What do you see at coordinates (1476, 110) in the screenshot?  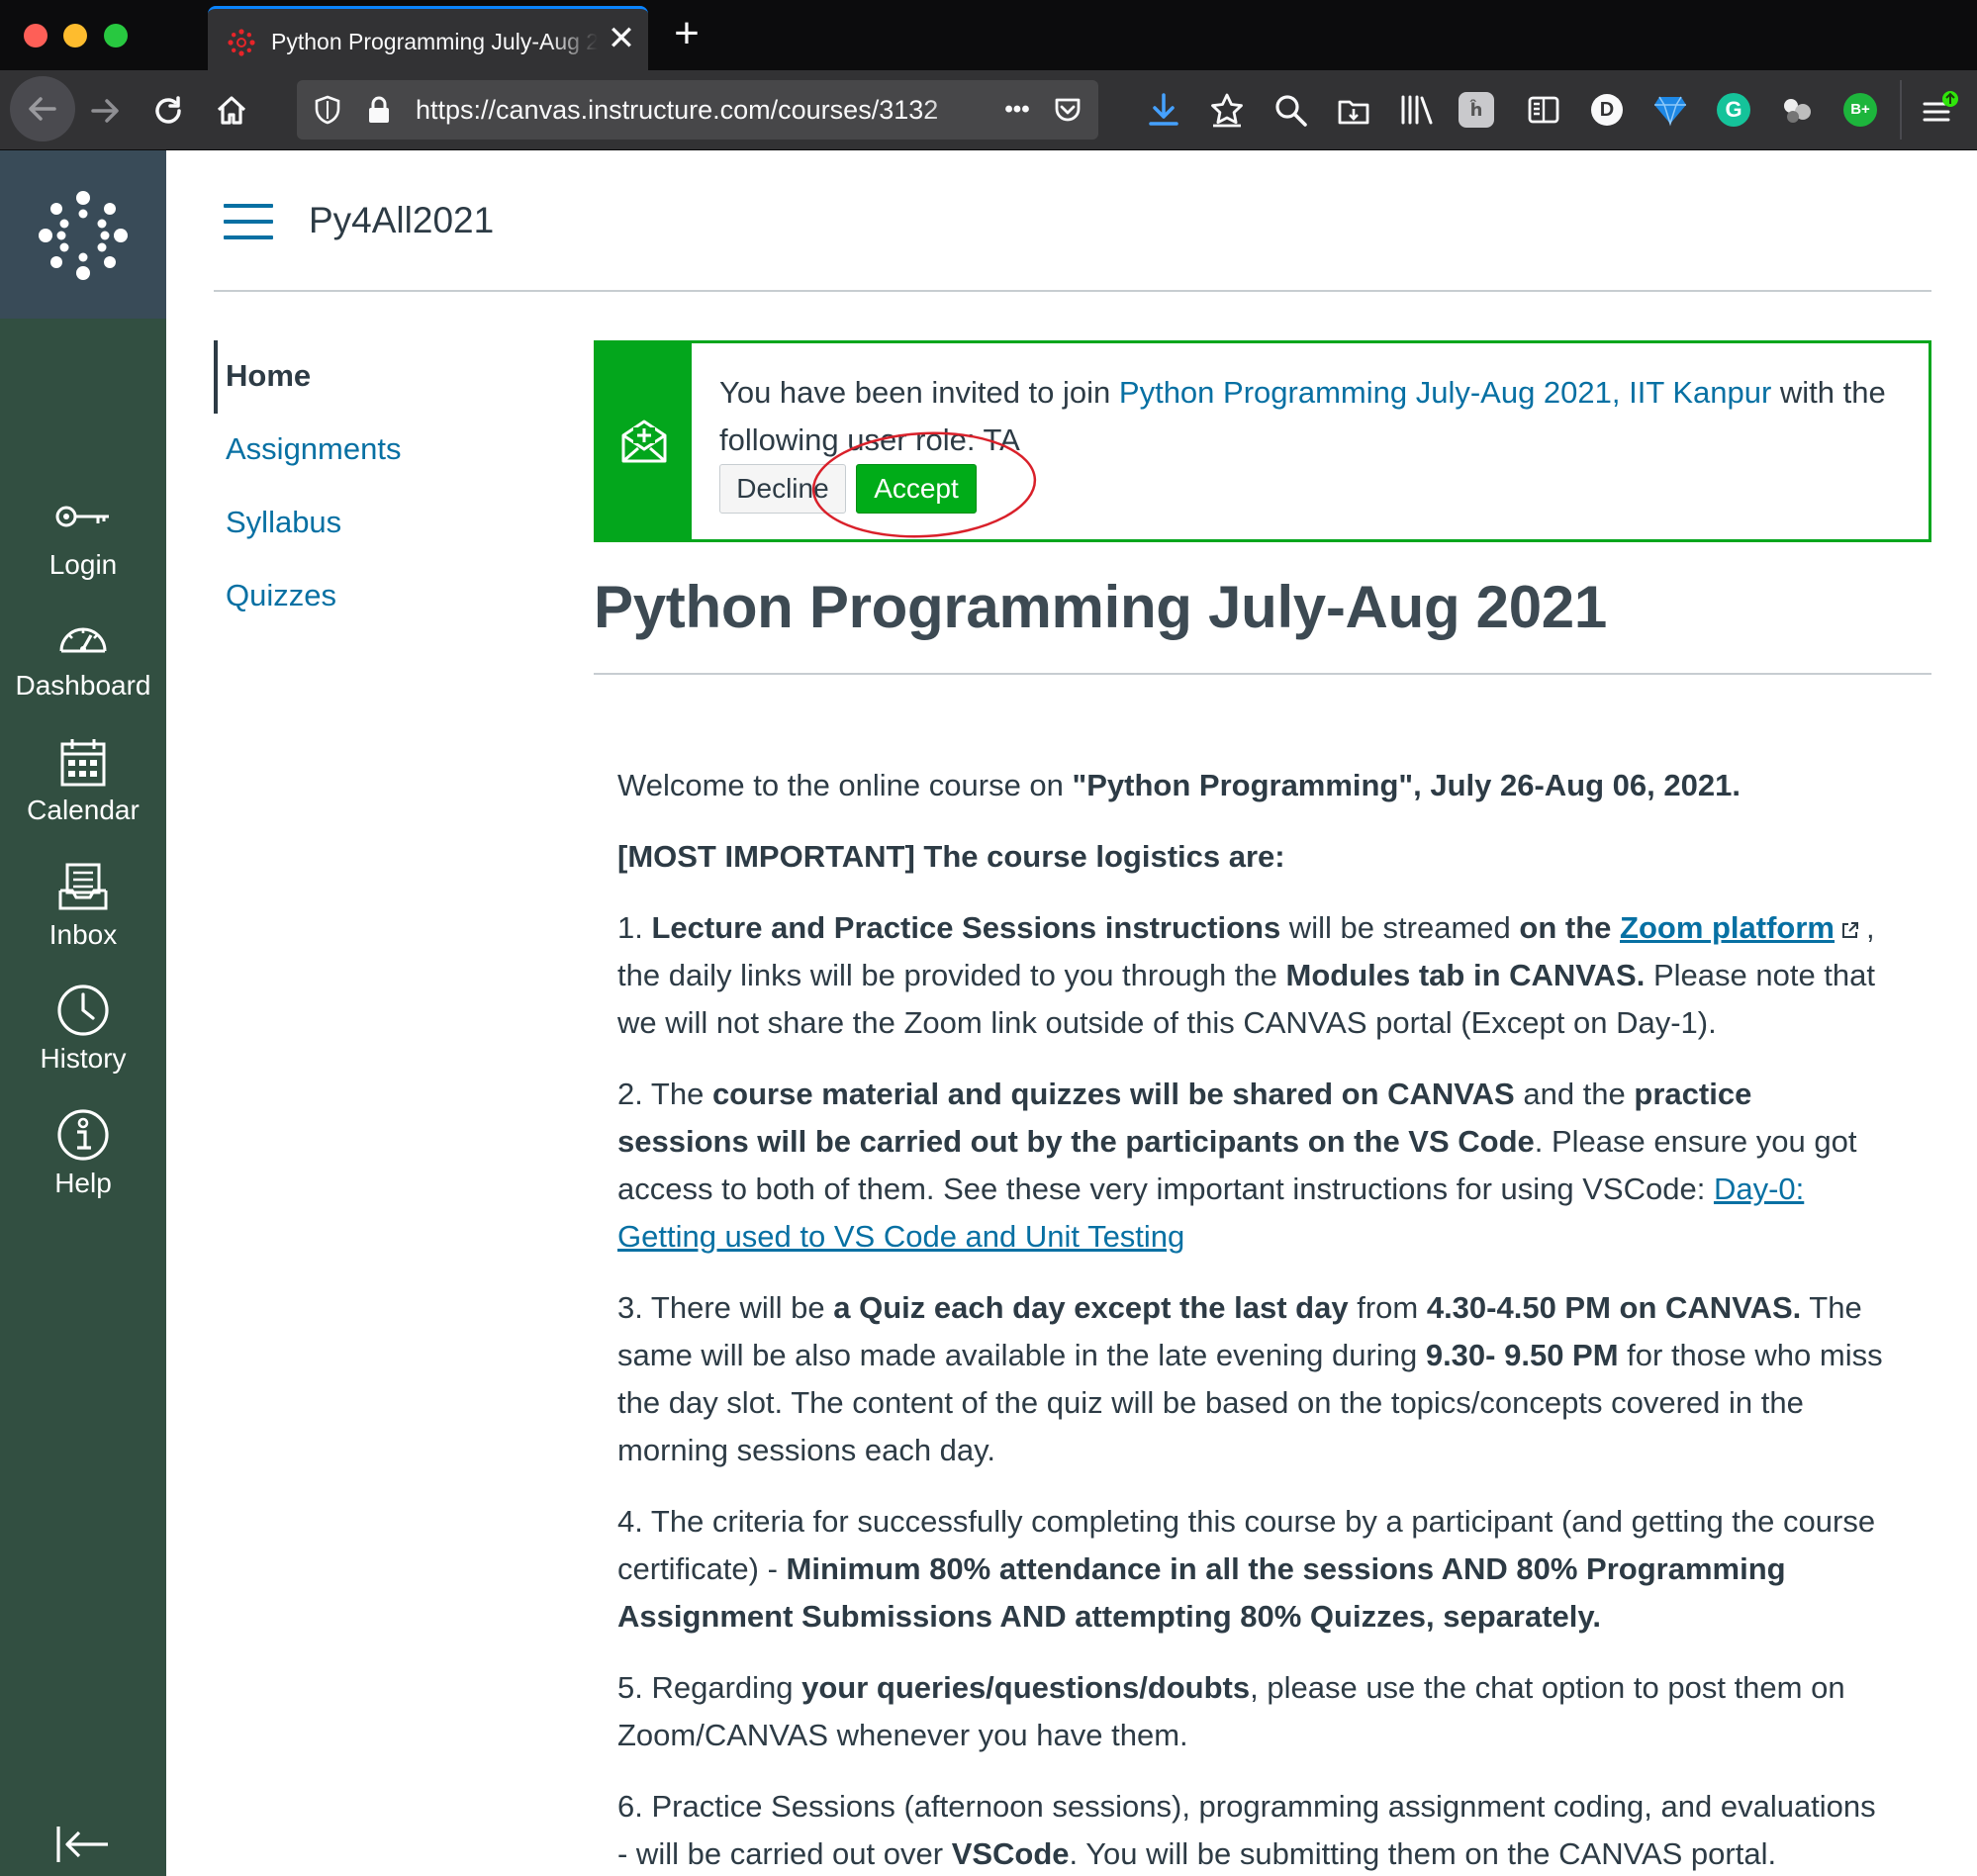 I see `extension-h-icon: ĥ` at bounding box center [1476, 110].